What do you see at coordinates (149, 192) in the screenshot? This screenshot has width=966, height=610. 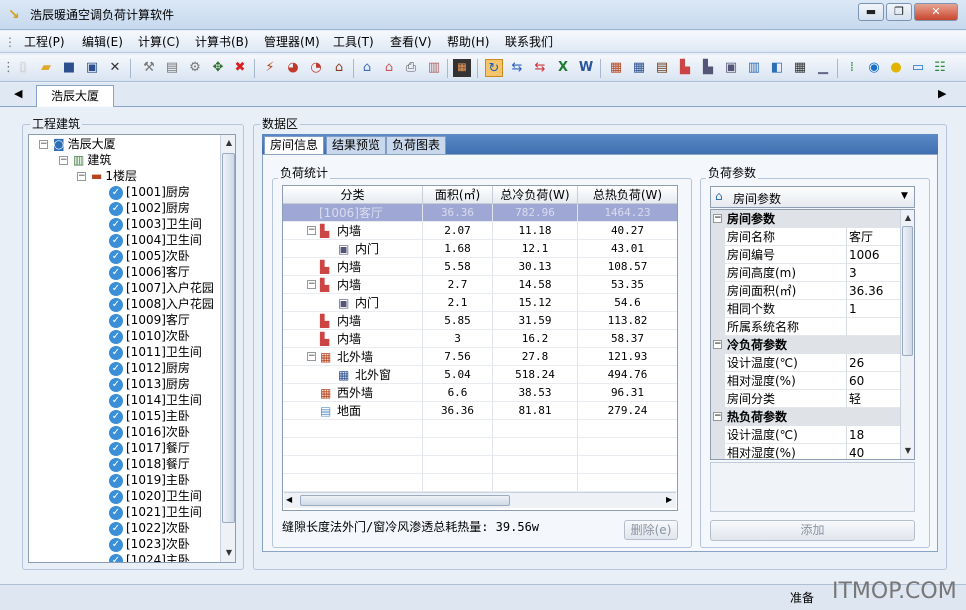 I see `tree-node-room: ✓ [1001]厨房` at bounding box center [149, 192].